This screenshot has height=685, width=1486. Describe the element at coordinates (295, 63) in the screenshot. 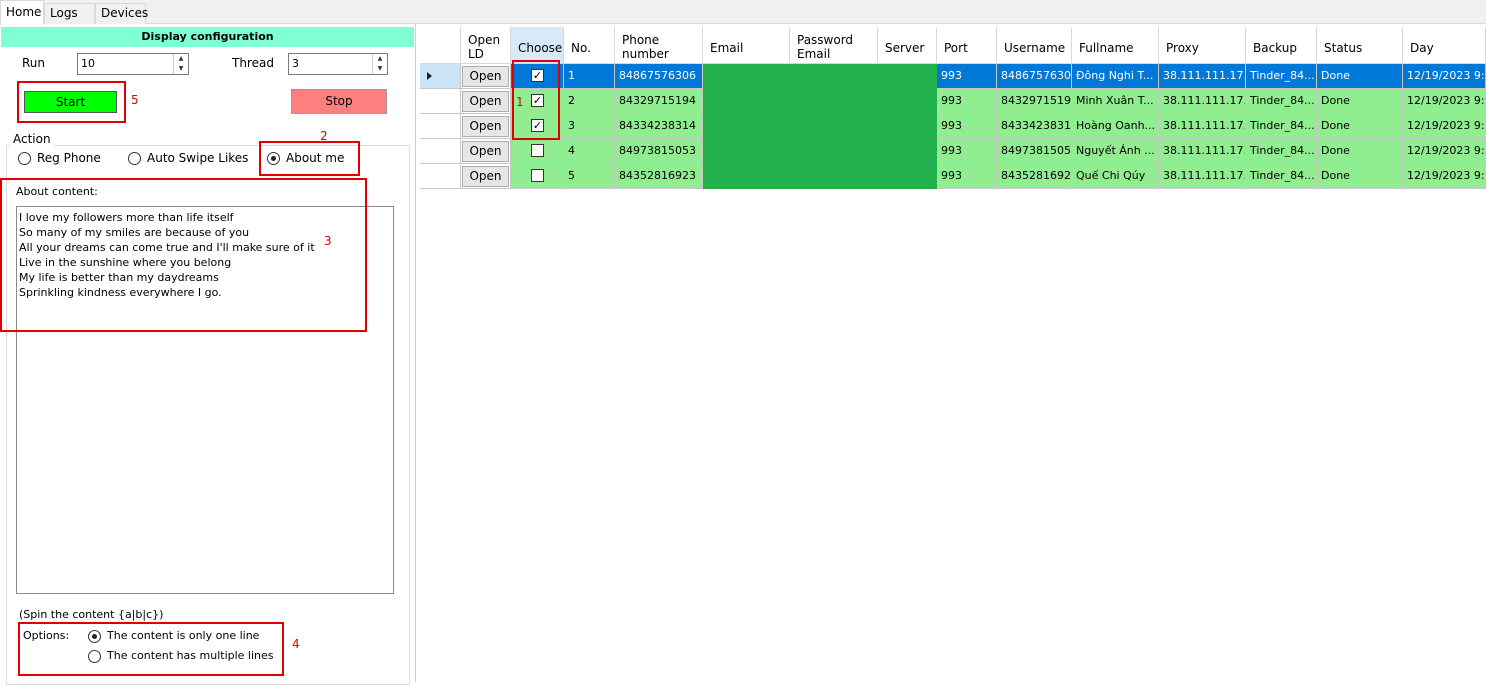

I see `thread-value: 3` at that location.